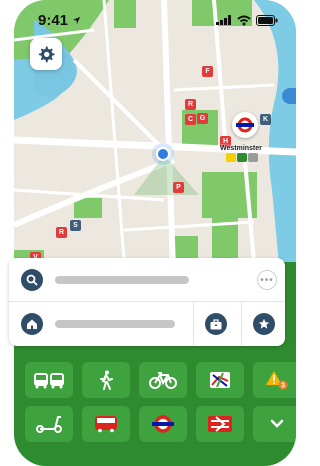 This screenshot has width=320, height=466. I want to click on station-lines, so click(242, 157).